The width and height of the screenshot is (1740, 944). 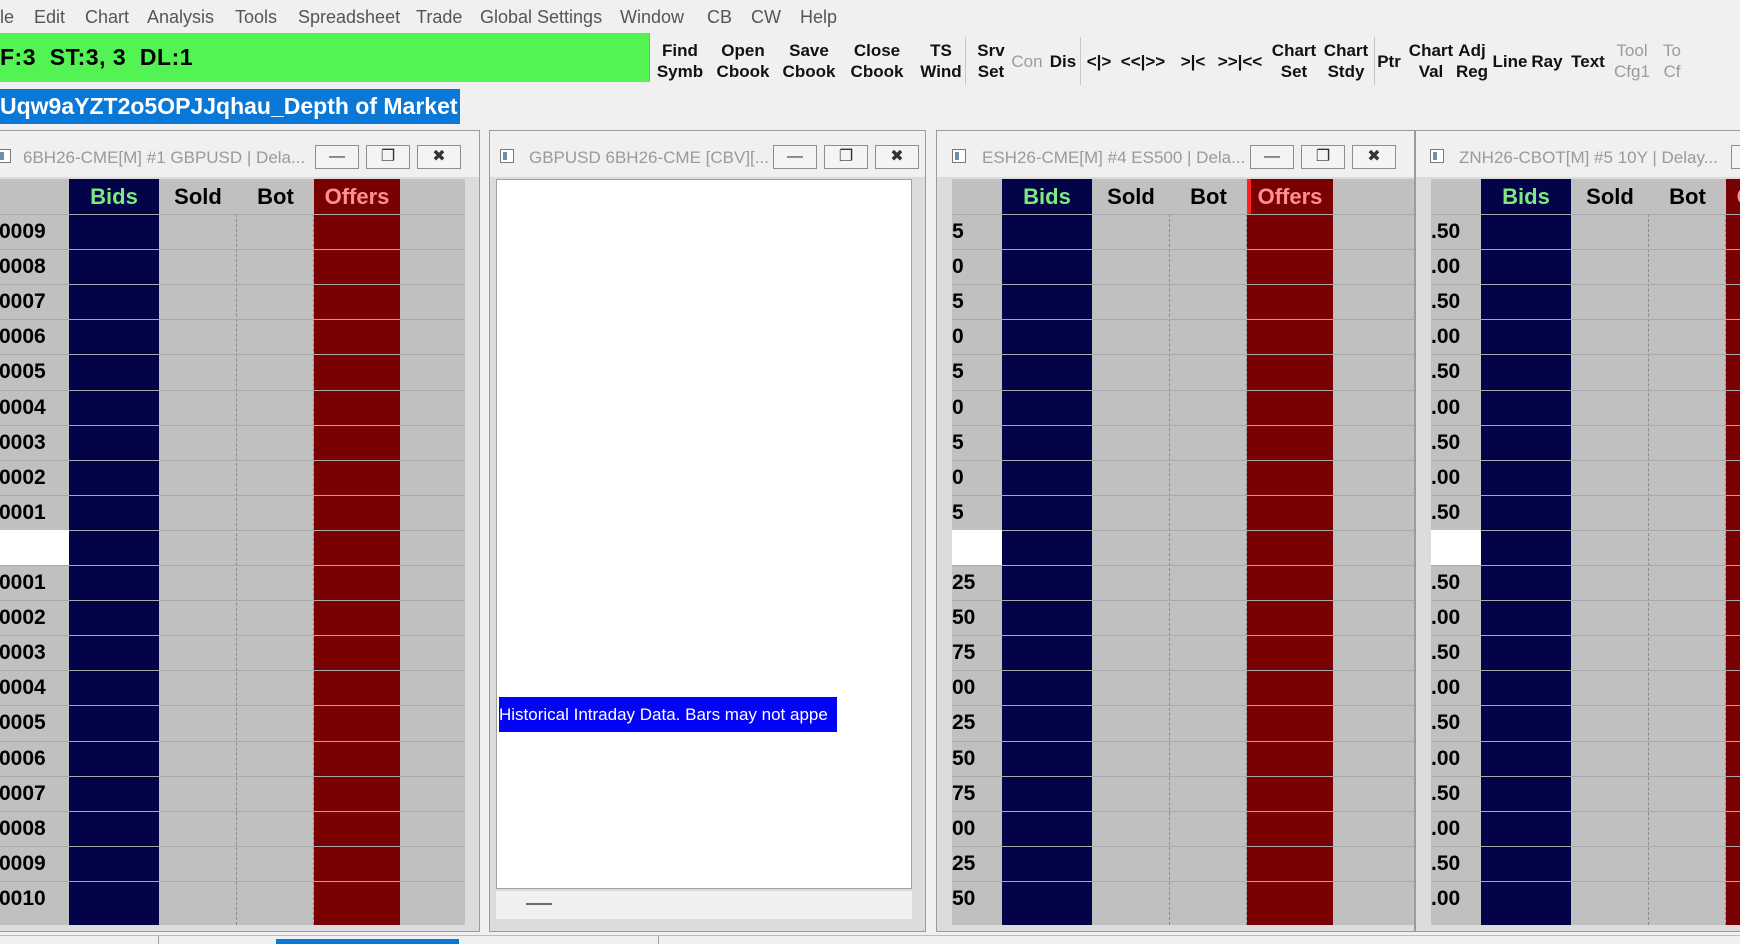 What do you see at coordinates (439, 17) in the screenshot?
I see `menu-trade: Trade` at bounding box center [439, 17].